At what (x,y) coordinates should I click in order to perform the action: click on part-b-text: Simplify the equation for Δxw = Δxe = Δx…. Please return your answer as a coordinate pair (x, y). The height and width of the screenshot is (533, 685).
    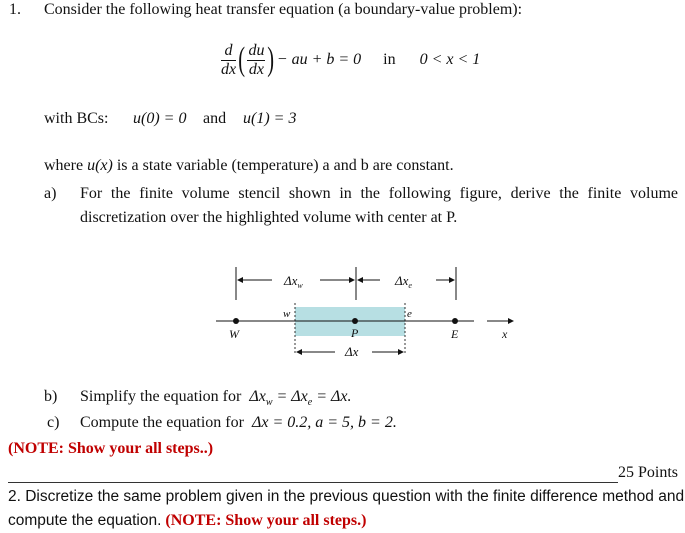
    Looking at the image, I should click on (216, 398).